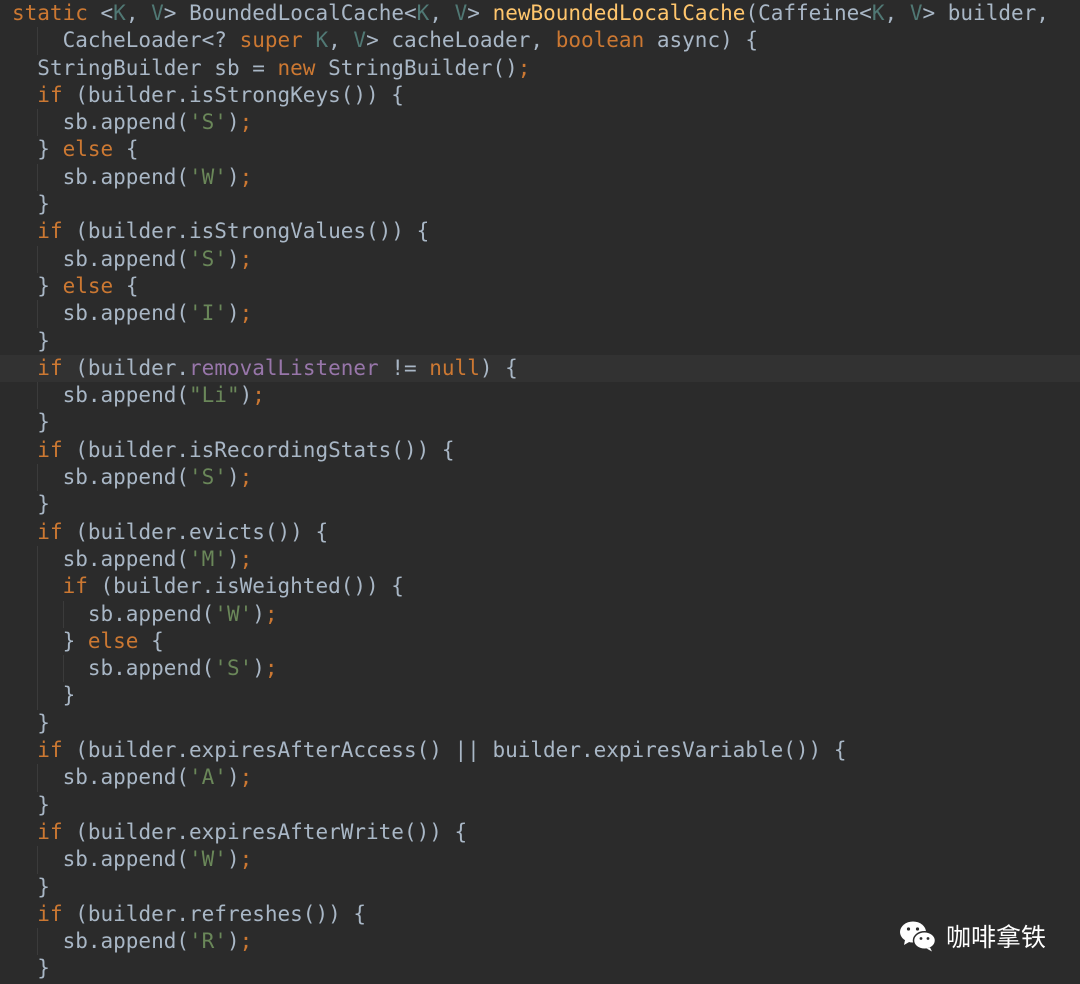 The image size is (1080, 984). What do you see at coordinates (107, 13) in the screenshot?
I see `code-token: <` at bounding box center [107, 13].